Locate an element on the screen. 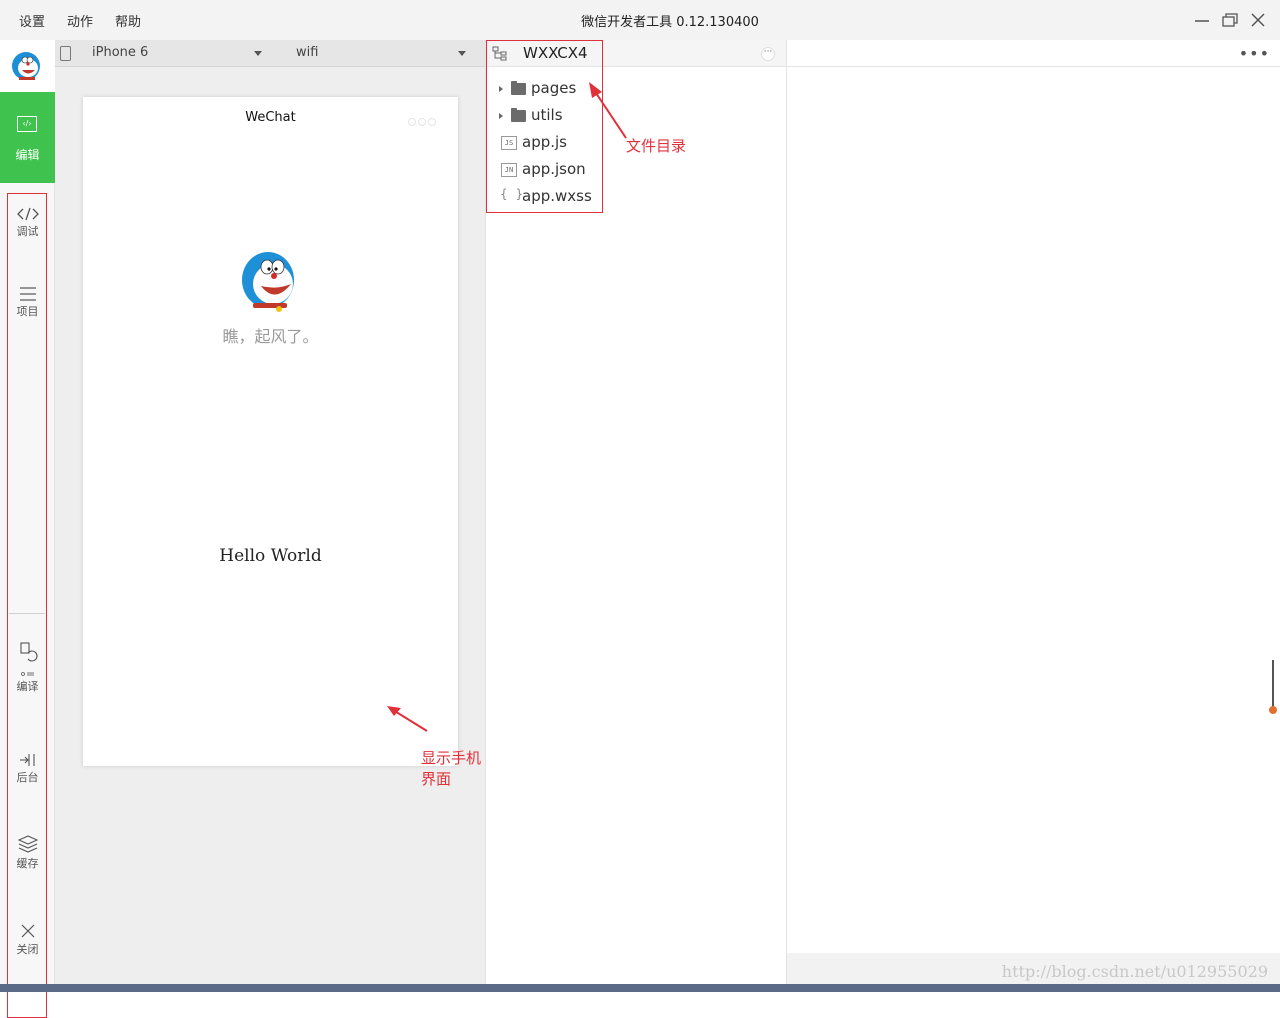 The image size is (1280, 1018). nav-backend: 后台 is located at coordinates (27, 769).